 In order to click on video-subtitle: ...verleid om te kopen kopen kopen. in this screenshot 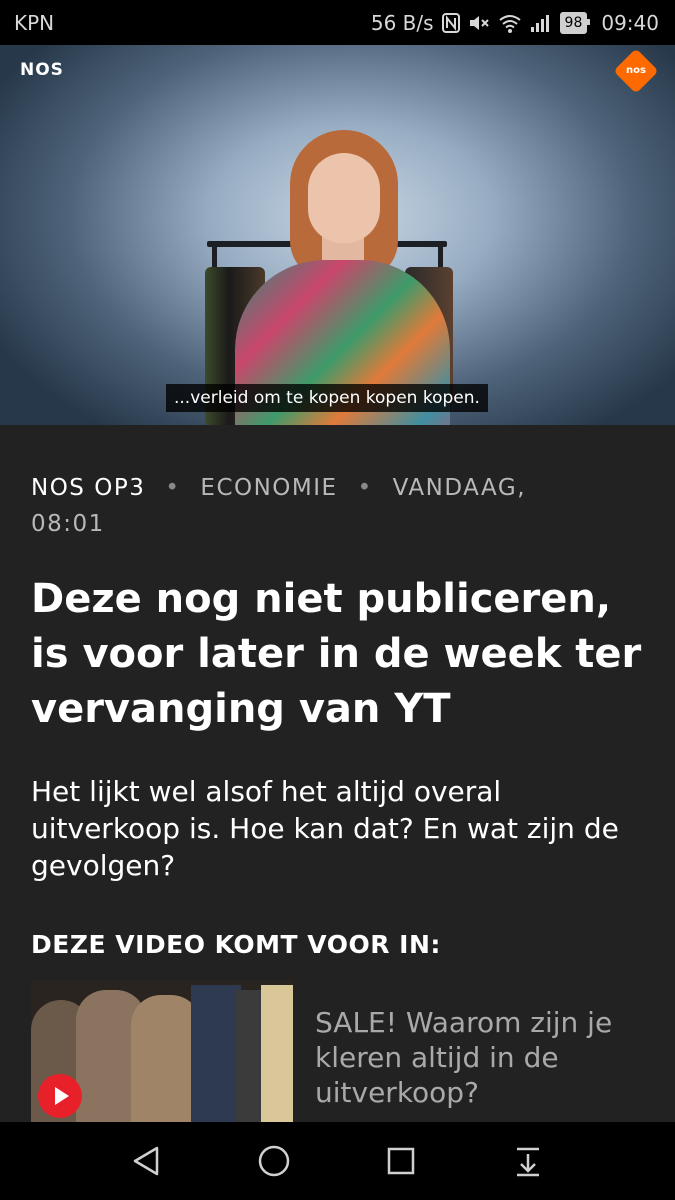, I will do `click(327, 398)`.